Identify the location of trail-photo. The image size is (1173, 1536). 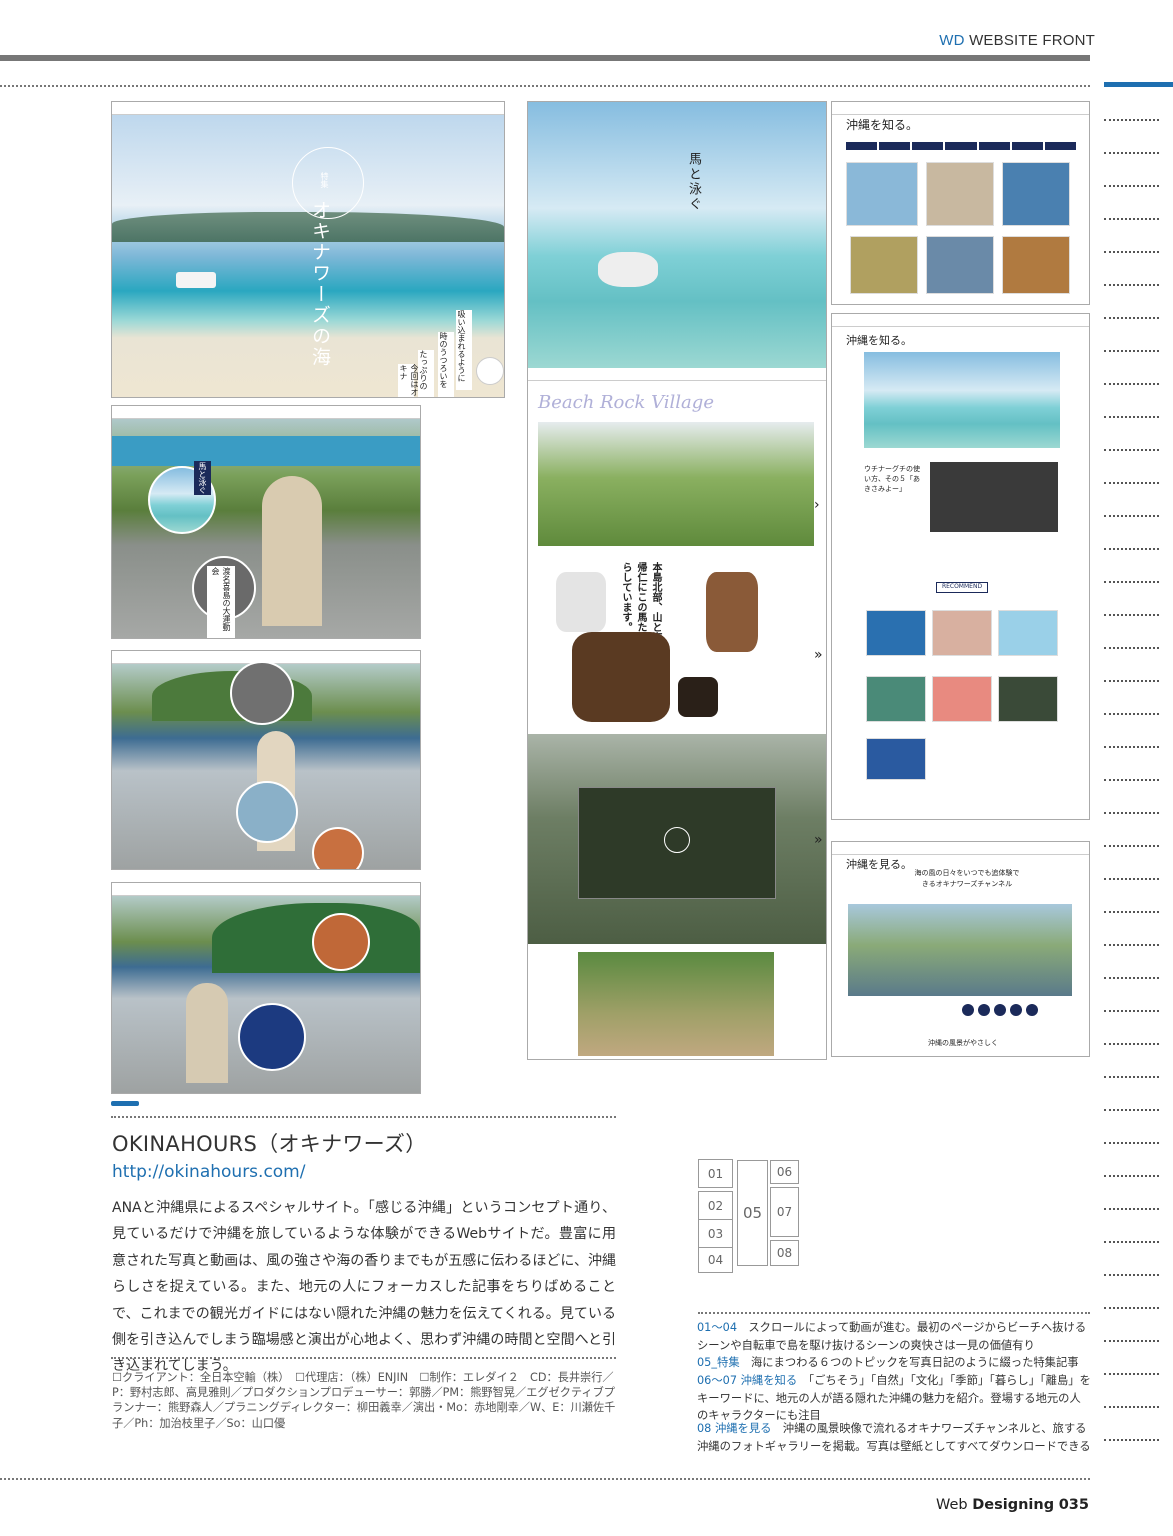
(676, 1004).